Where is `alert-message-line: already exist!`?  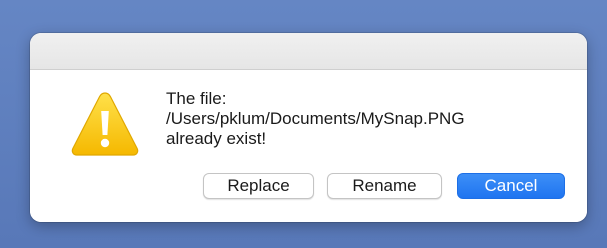
alert-message-line: already exist! is located at coordinates (216, 138).